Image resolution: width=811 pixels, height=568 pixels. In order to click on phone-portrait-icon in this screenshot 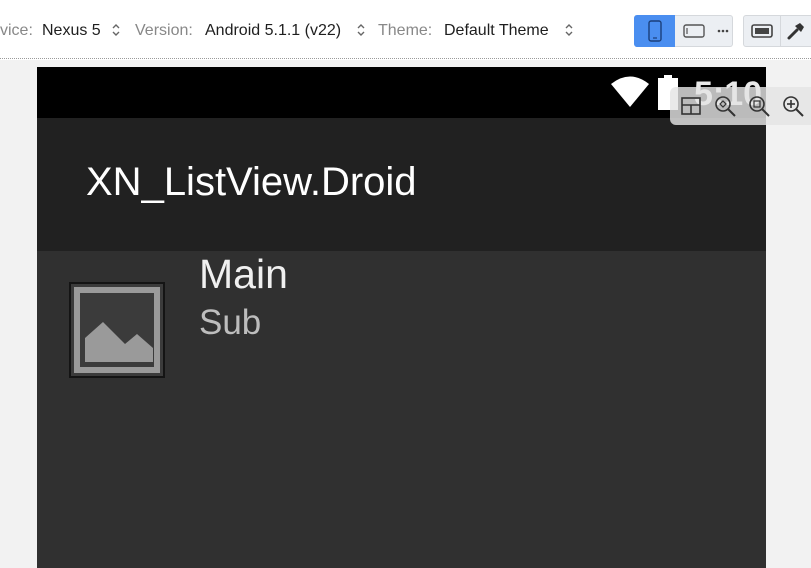, I will do `click(654, 31)`.